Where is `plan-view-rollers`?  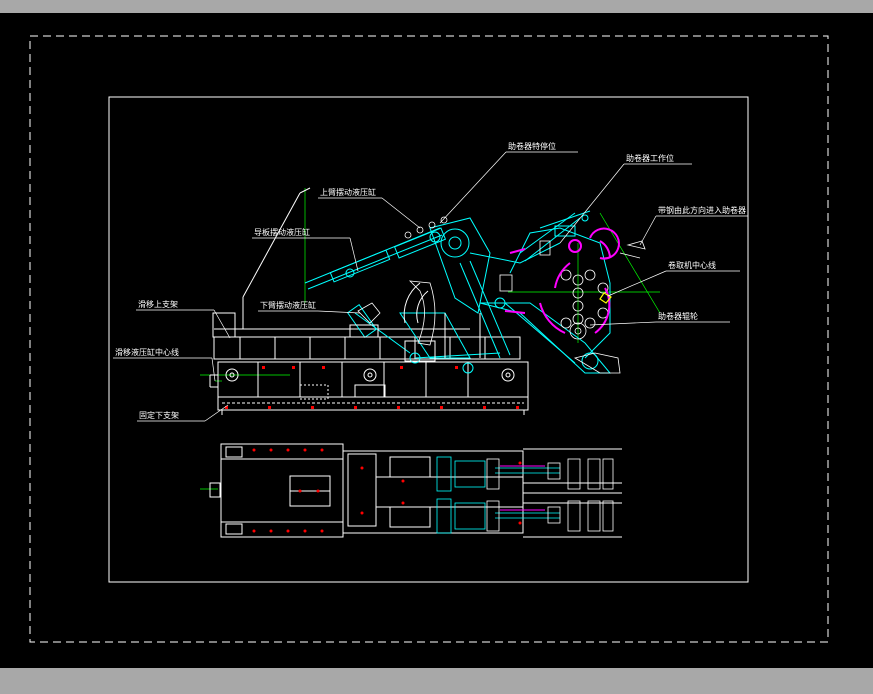 plan-view-rollers is located at coordinates (550, 495).